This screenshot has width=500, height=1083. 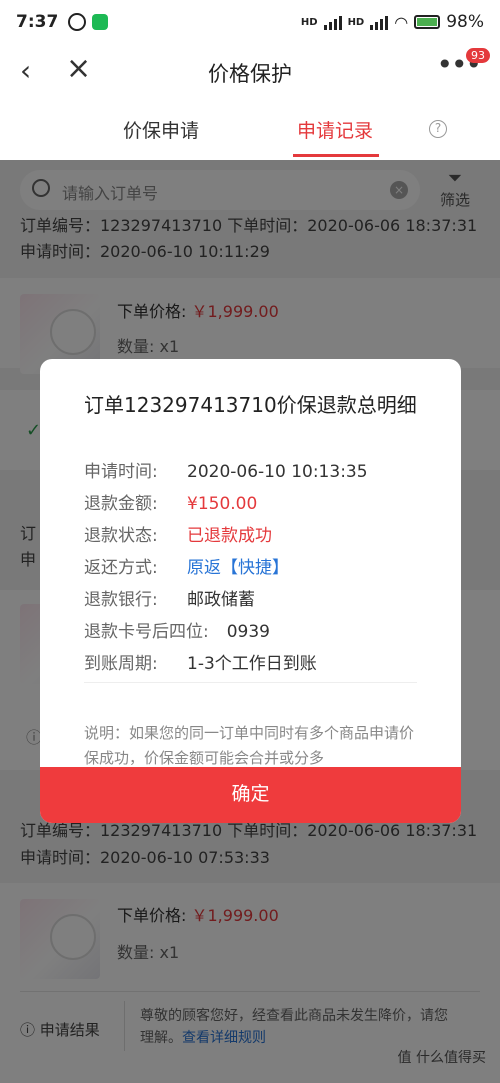 What do you see at coordinates (200, 664) in the screenshot?
I see `detail-row-arrival-period: 到账周期: 1-3个工作日到账` at bounding box center [200, 664].